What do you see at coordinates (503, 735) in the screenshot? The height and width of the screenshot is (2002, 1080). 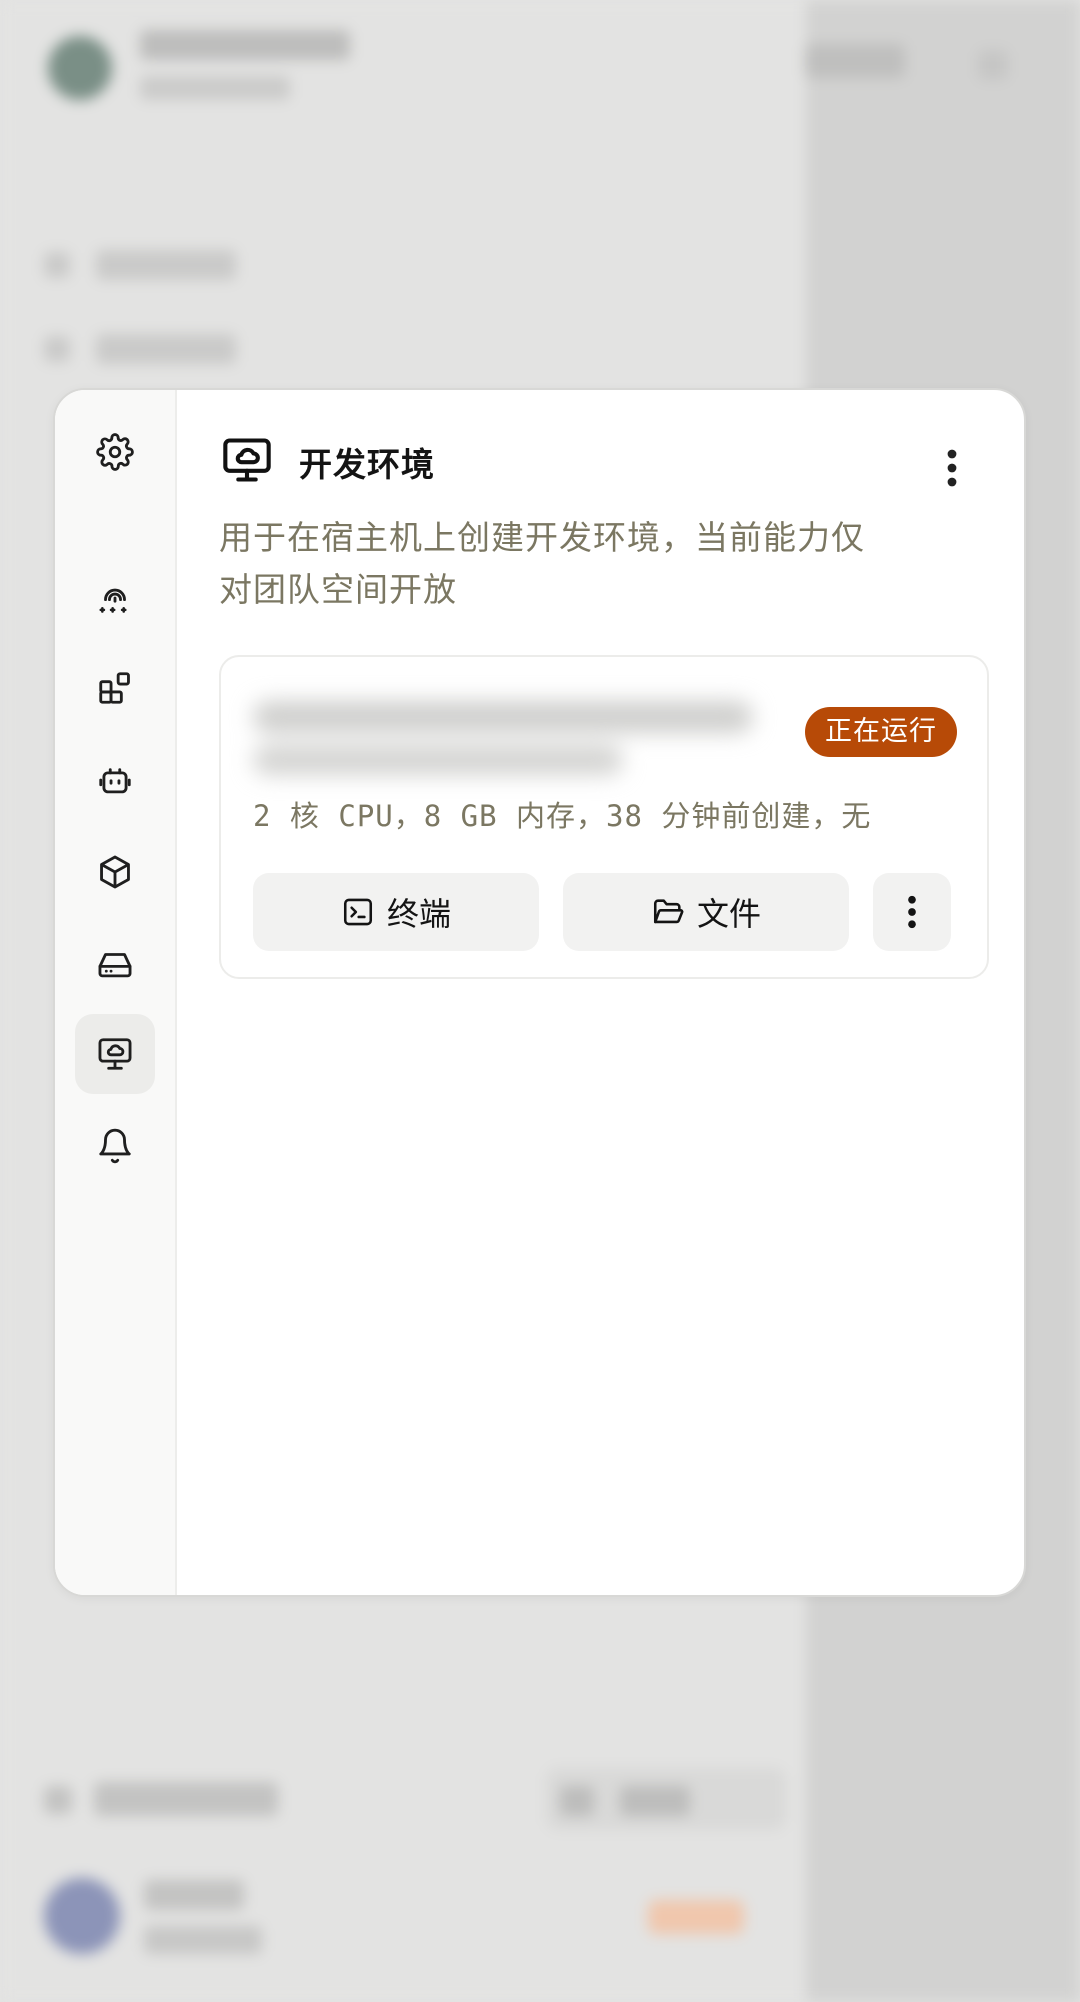 I see `environment-name-redacted` at bounding box center [503, 735].